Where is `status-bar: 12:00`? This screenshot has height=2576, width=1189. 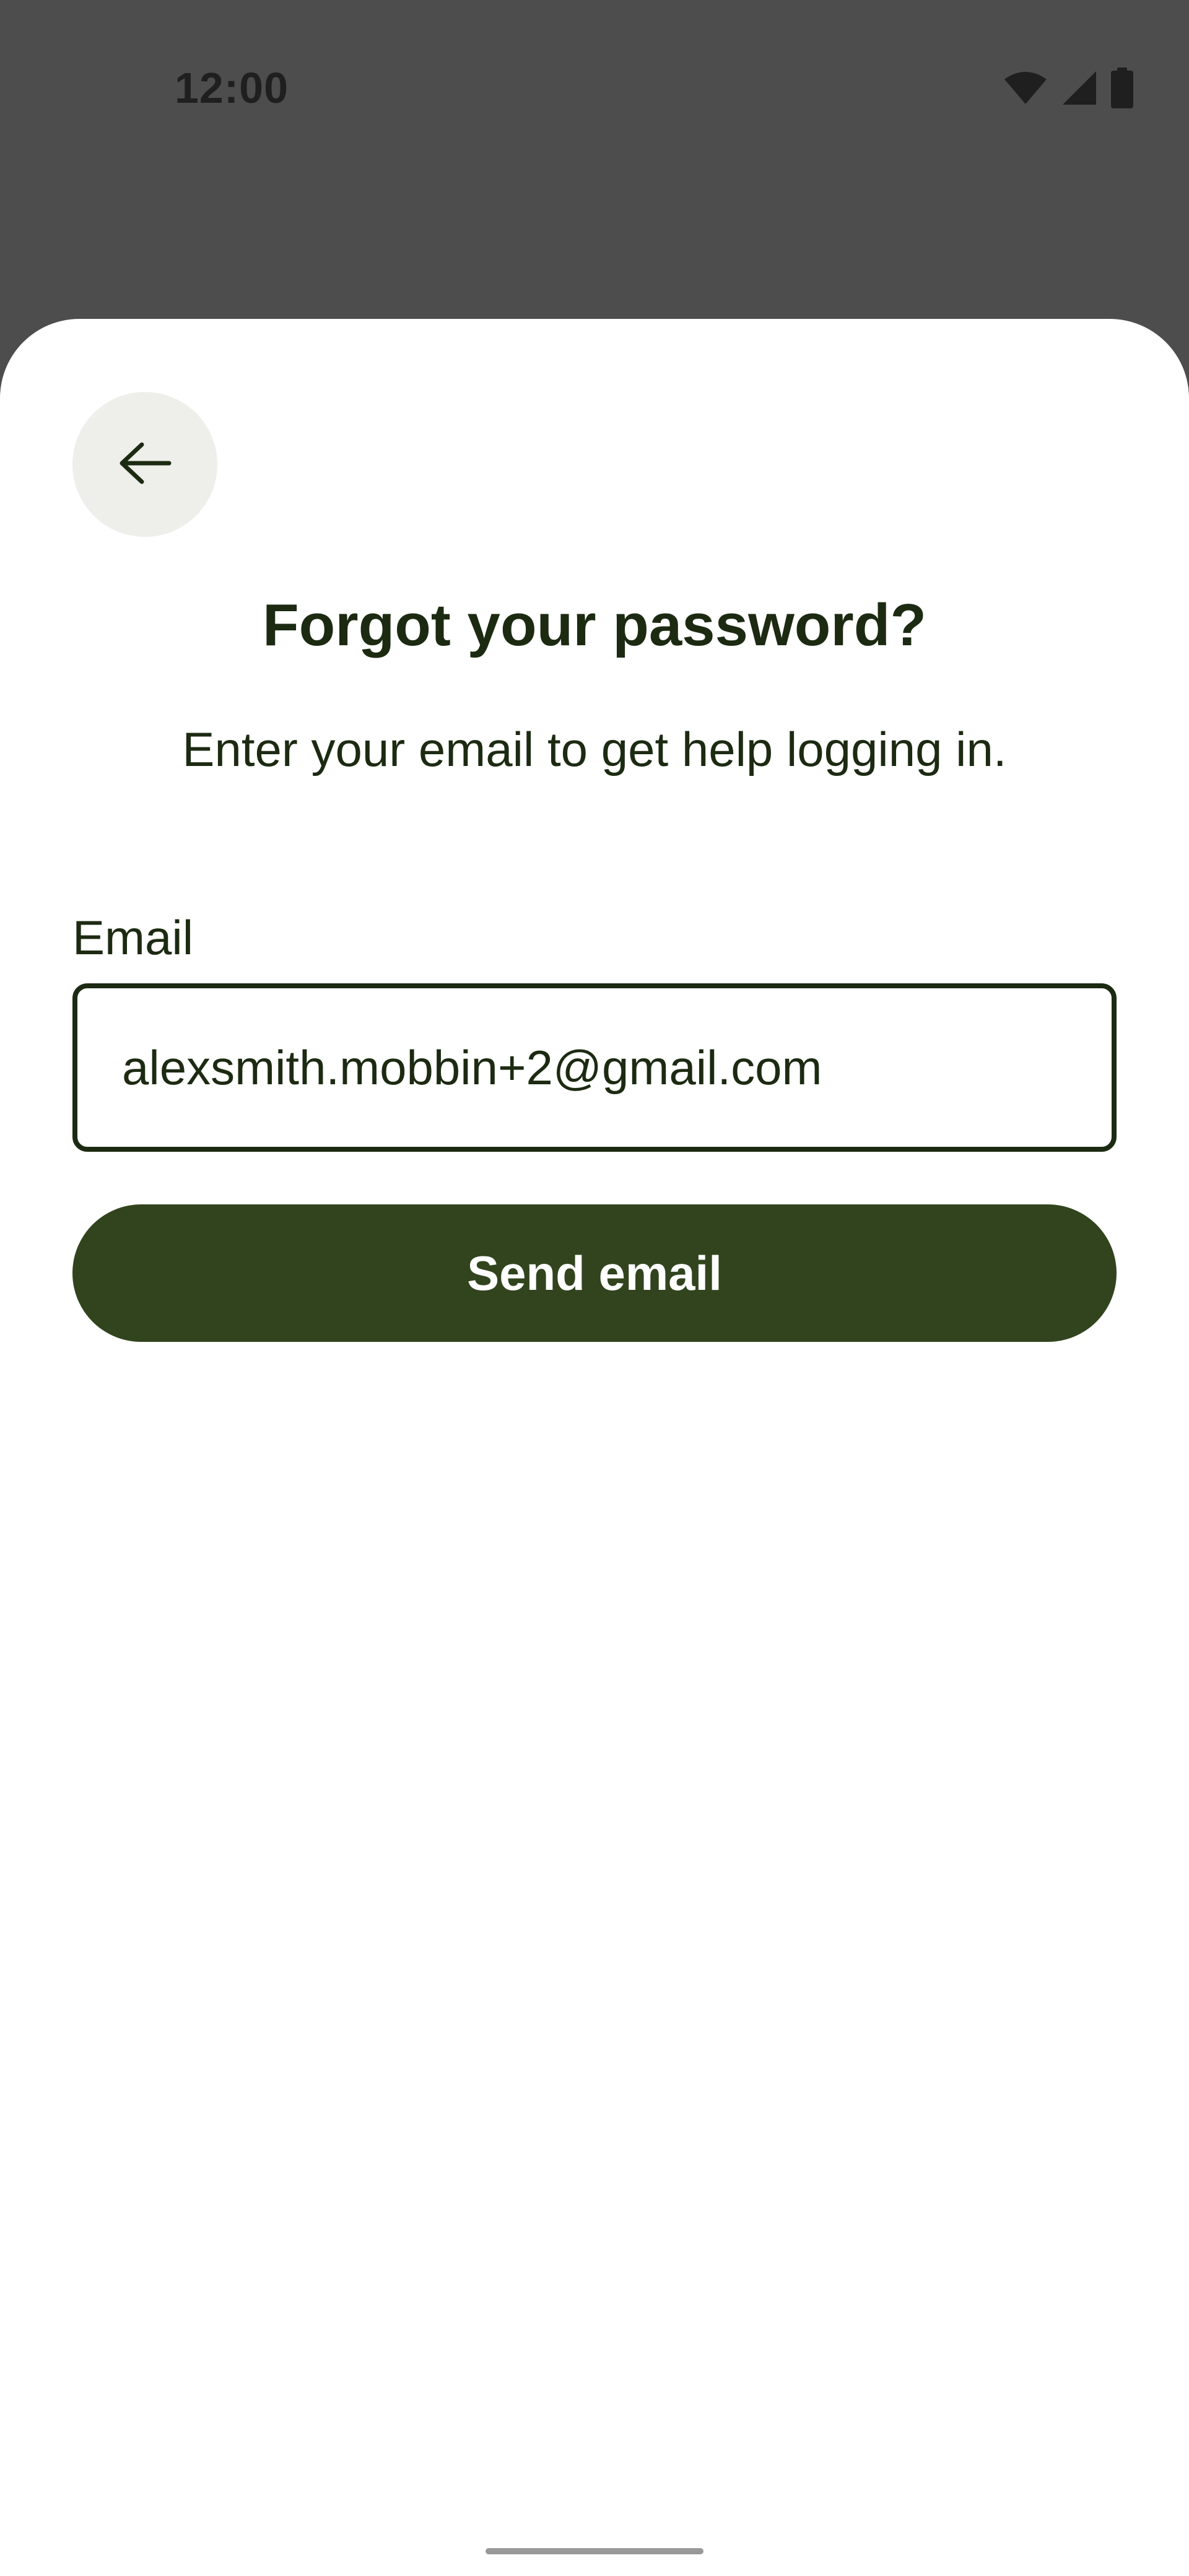
status-bar: 12:00 is located at coordinates (594, 90).